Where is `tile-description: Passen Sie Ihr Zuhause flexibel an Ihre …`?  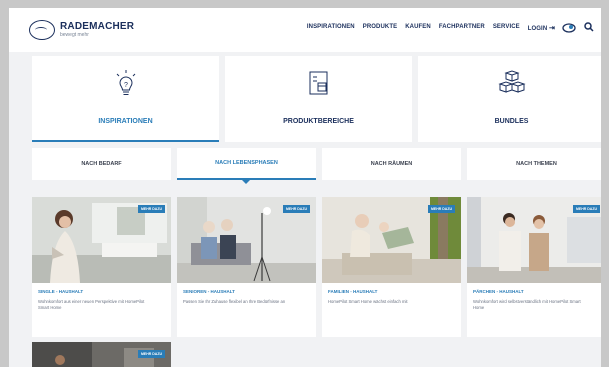
tile-description: Passen Sie Ihr Zuhause flexibel an Ihre … is located at coordinates (234, 301).